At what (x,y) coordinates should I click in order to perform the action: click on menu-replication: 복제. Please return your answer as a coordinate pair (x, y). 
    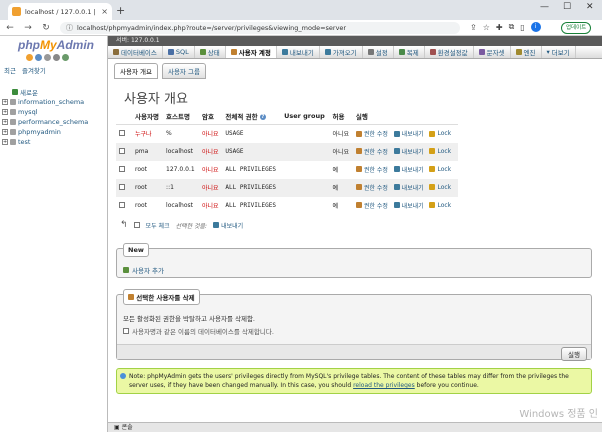
    Looking at the image, I should click on (409, 52).